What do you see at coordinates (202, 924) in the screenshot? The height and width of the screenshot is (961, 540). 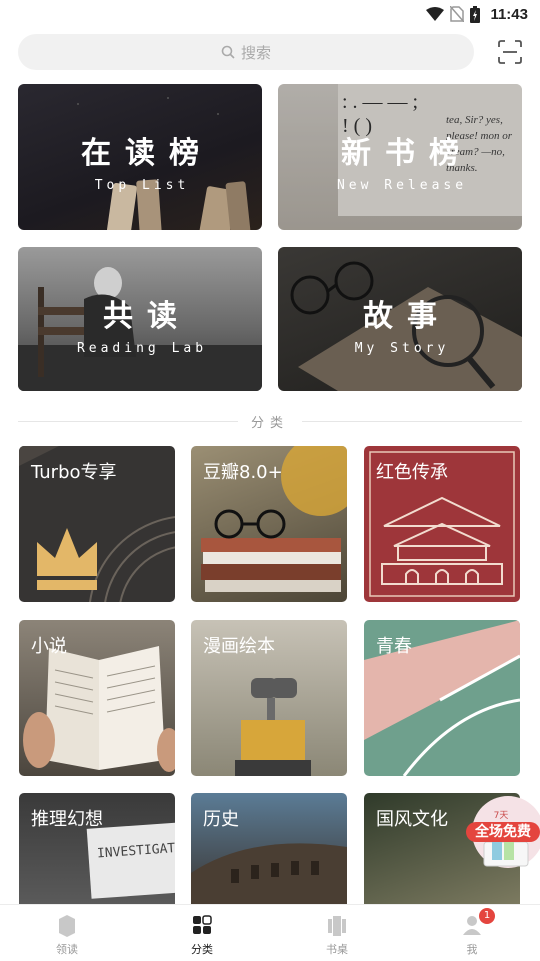 I see `category-icon` at bounding box center [202, 924].